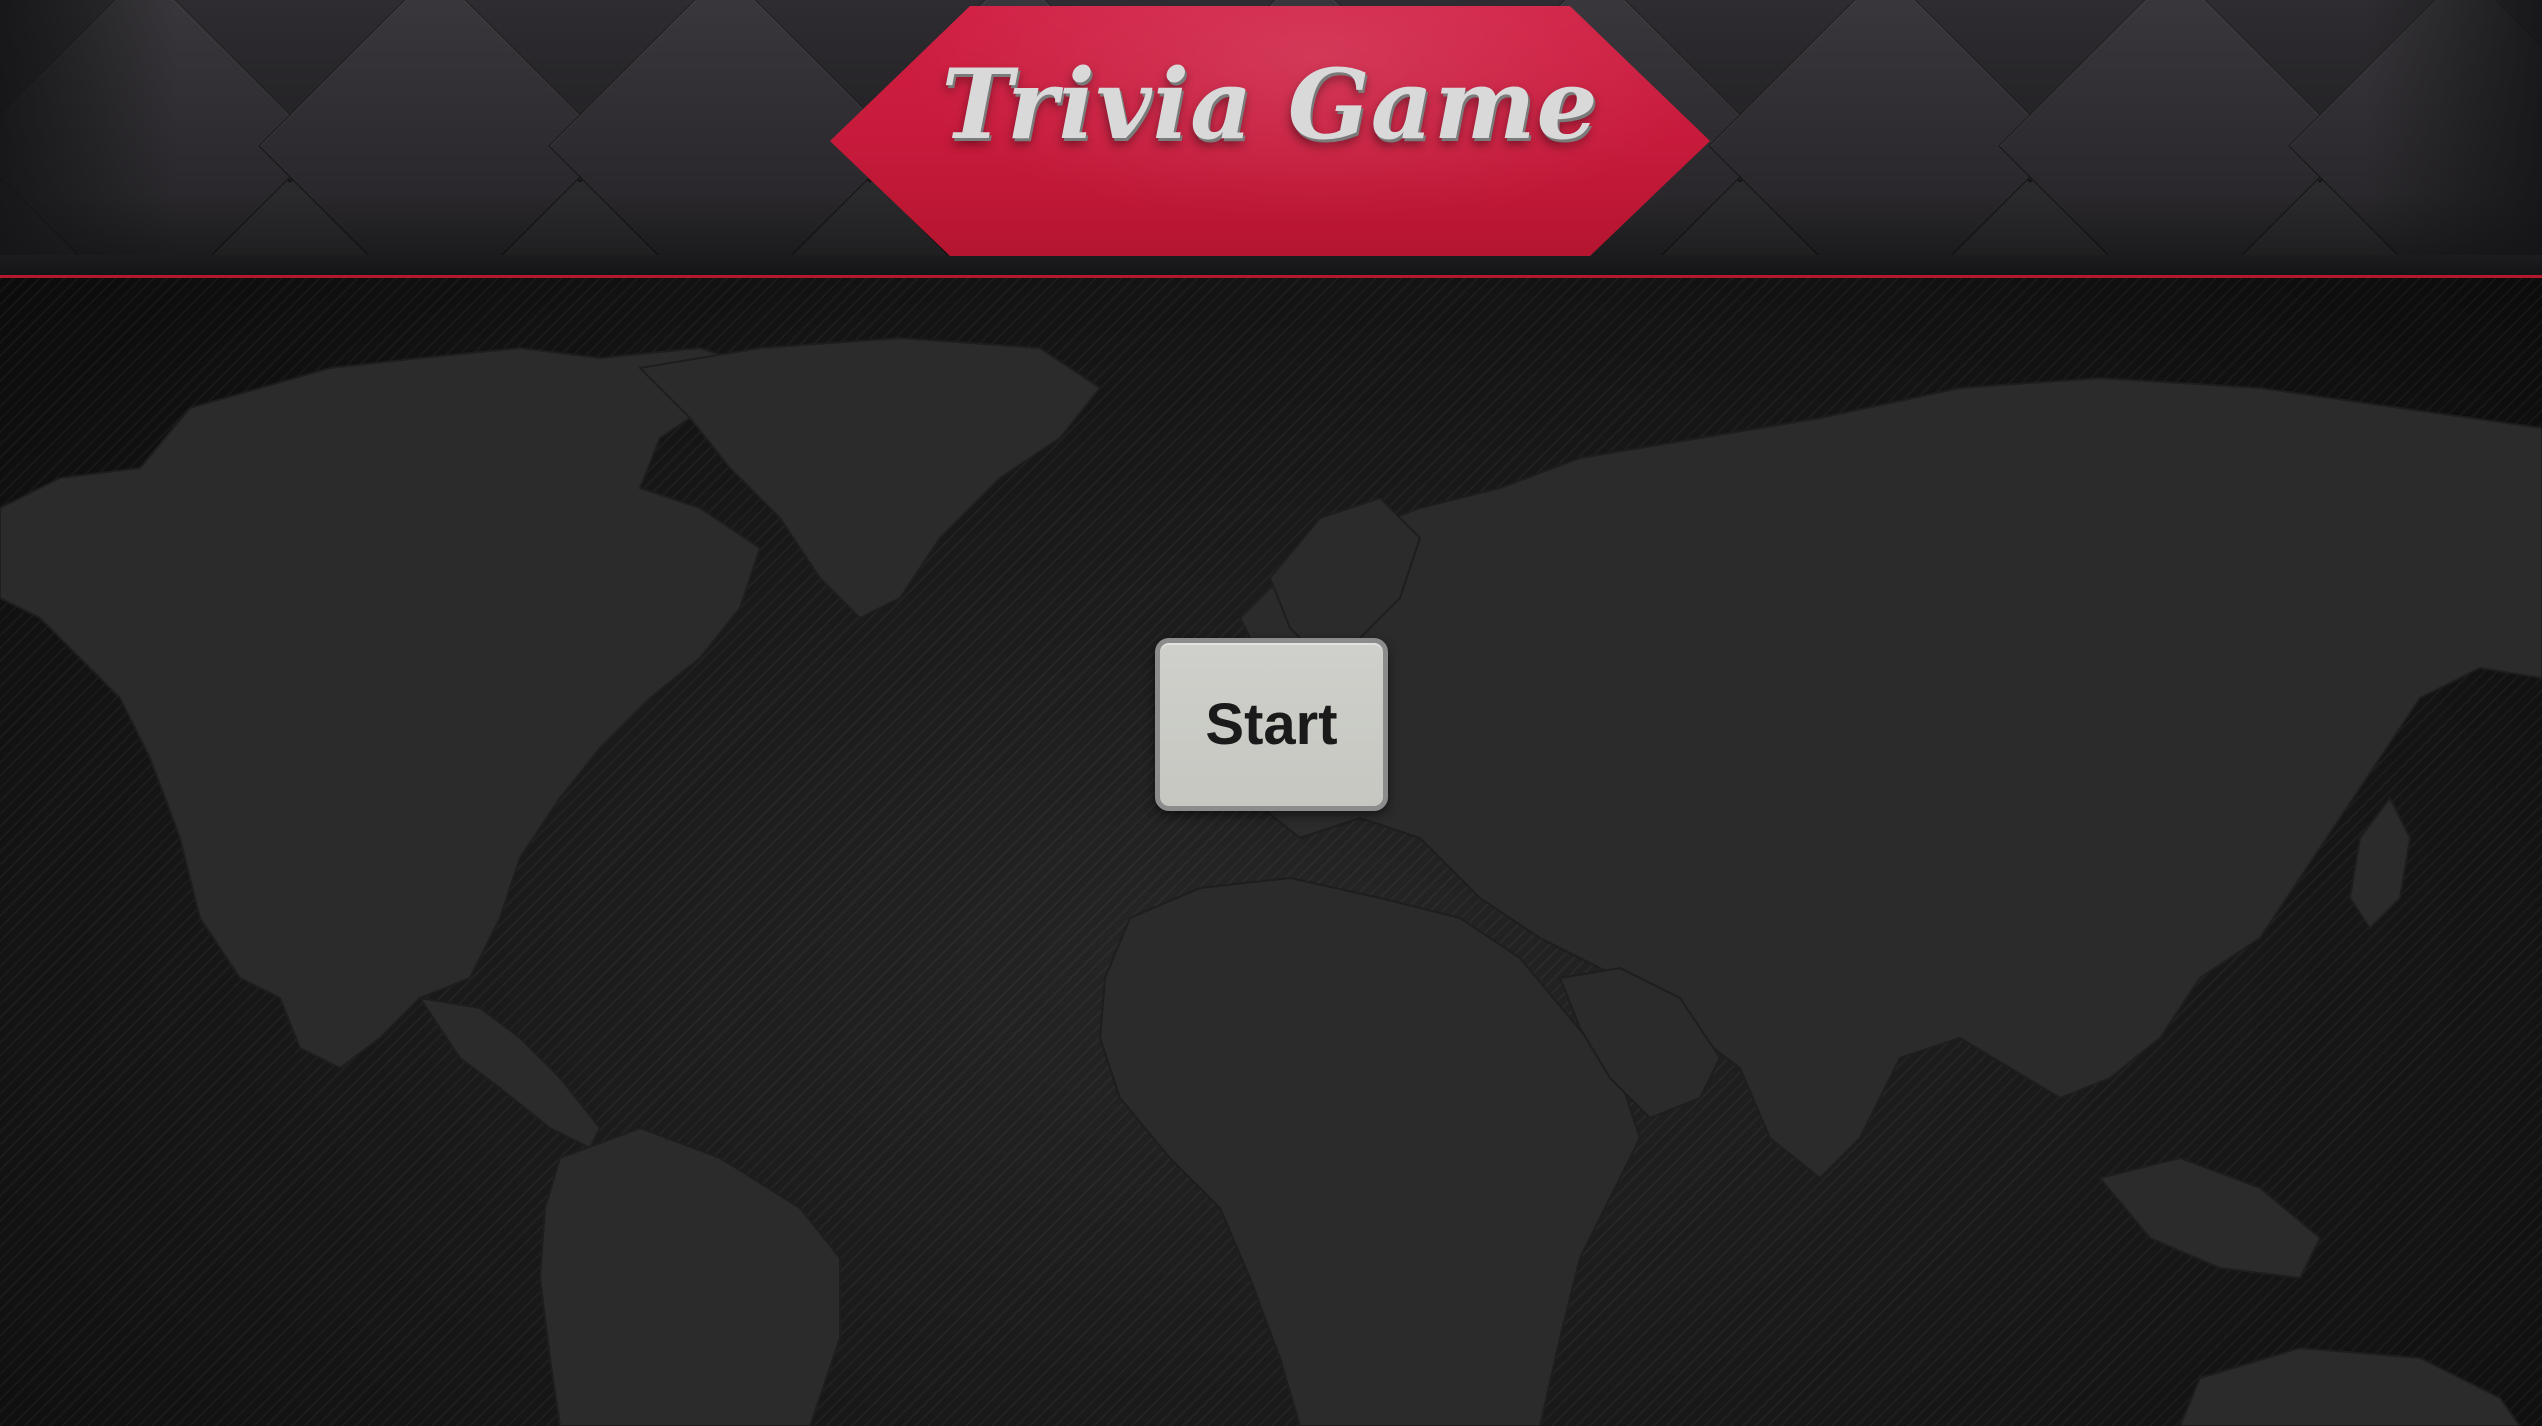 This screenshot has width=2542, height=1426. I want to click on continent-australia, so click(2350, 1386).